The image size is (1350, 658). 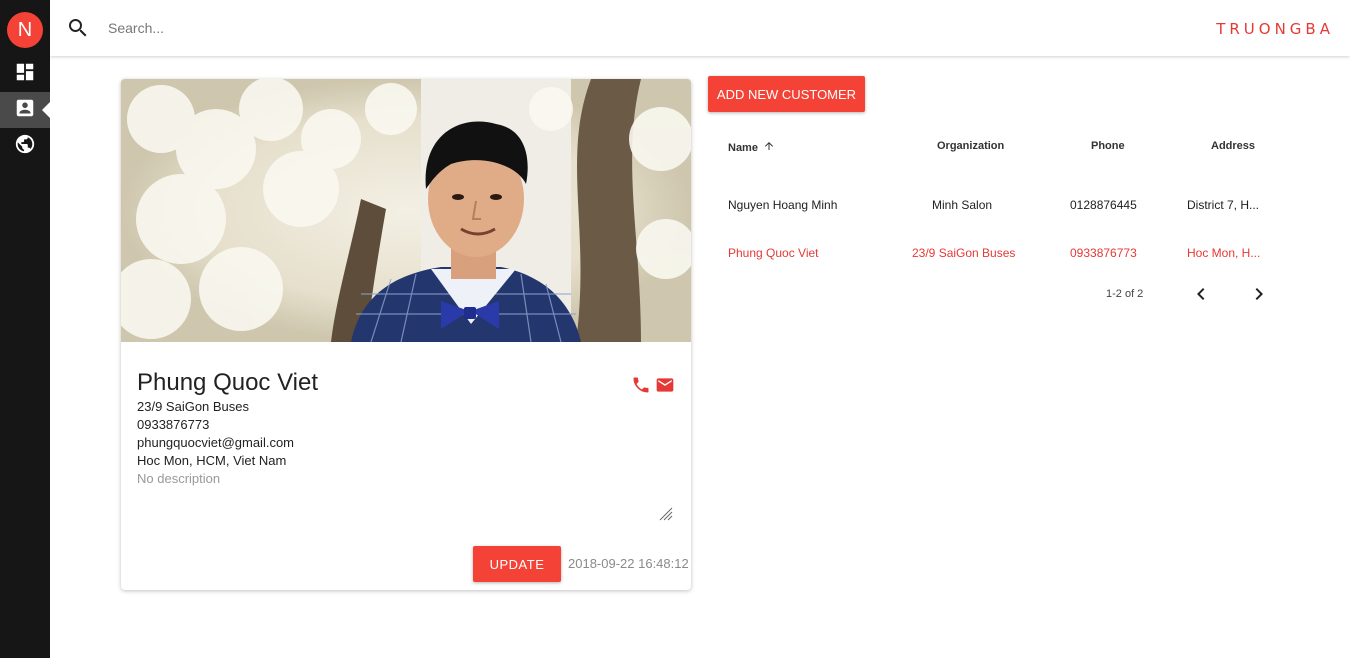 What do you see at coordinates (641, 387) in the screenshot?
I see `phone-icon` at bounding box center [641, 387].